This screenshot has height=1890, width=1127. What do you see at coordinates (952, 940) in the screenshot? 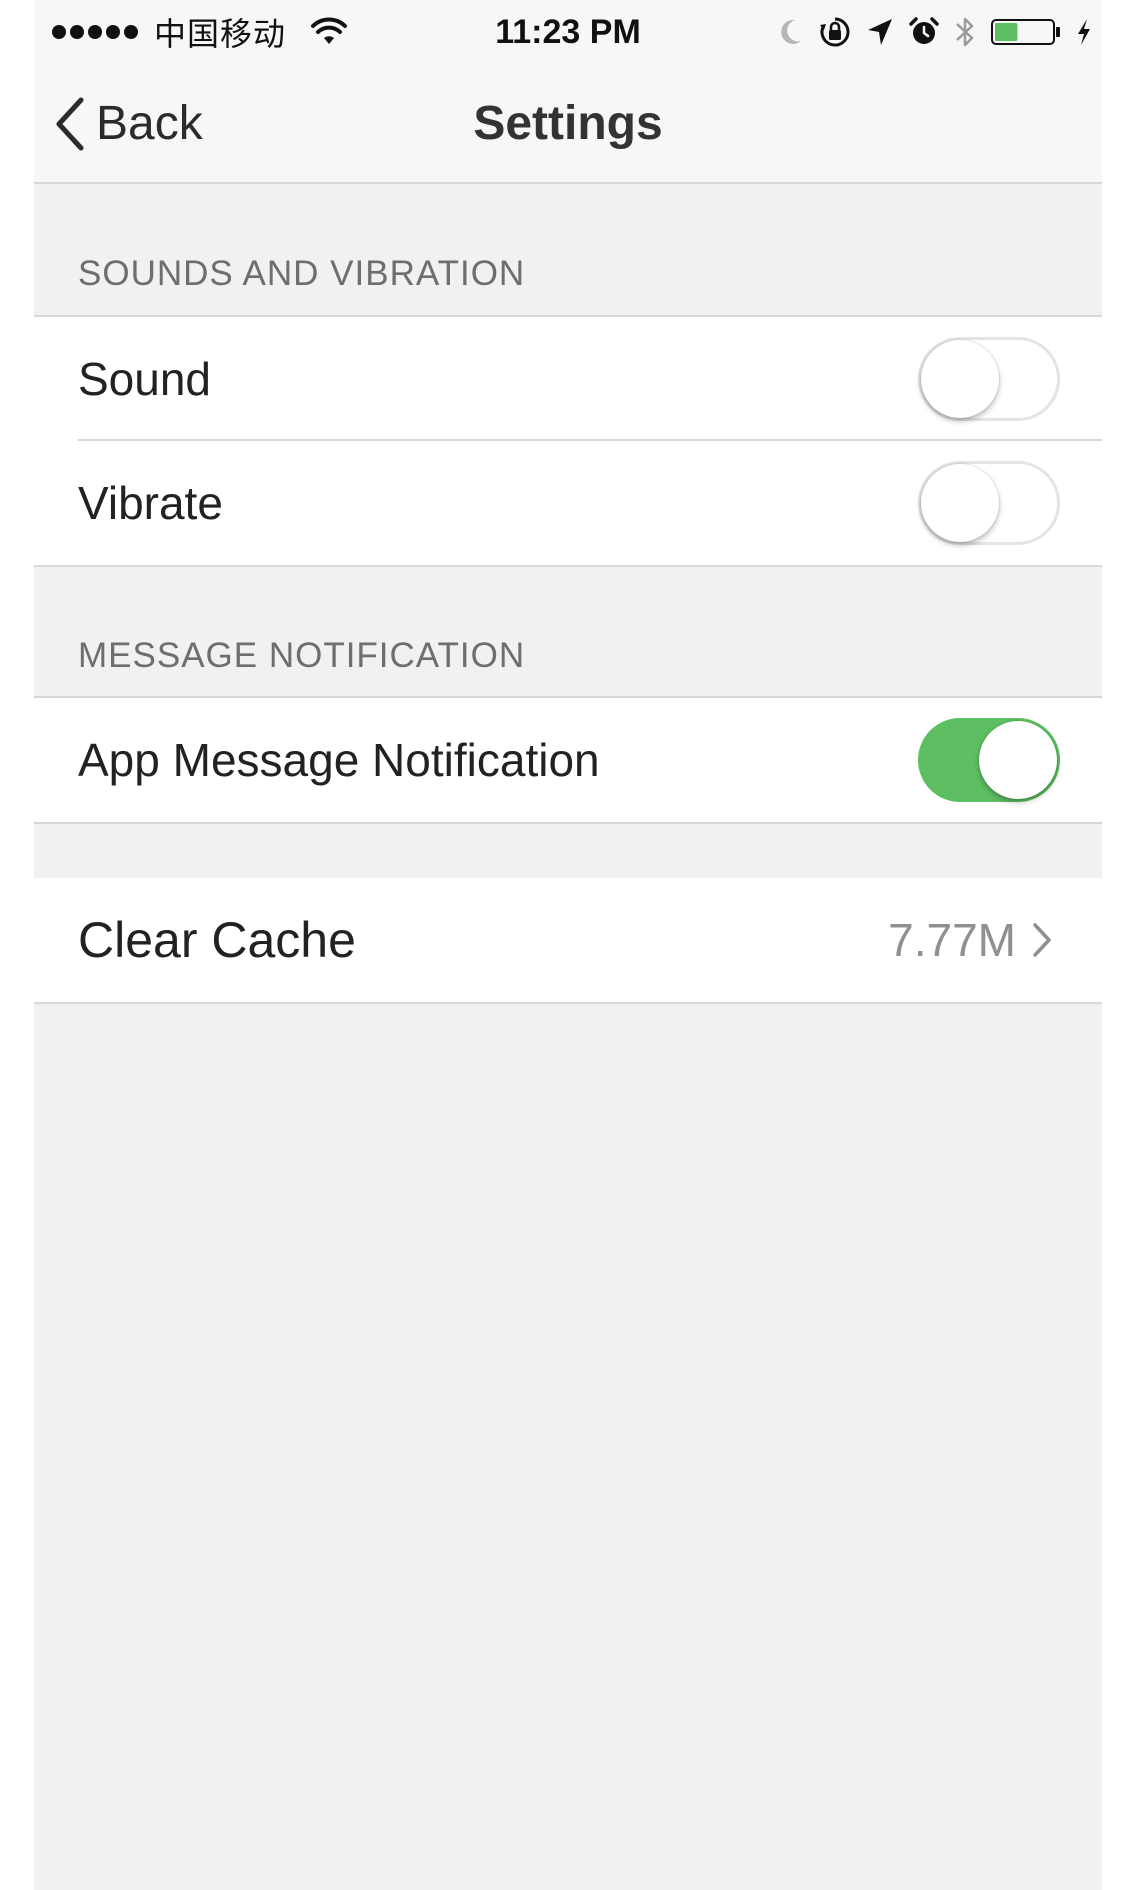
I see `cache-size-value: 7.77M` at bounding box center [952, 940].